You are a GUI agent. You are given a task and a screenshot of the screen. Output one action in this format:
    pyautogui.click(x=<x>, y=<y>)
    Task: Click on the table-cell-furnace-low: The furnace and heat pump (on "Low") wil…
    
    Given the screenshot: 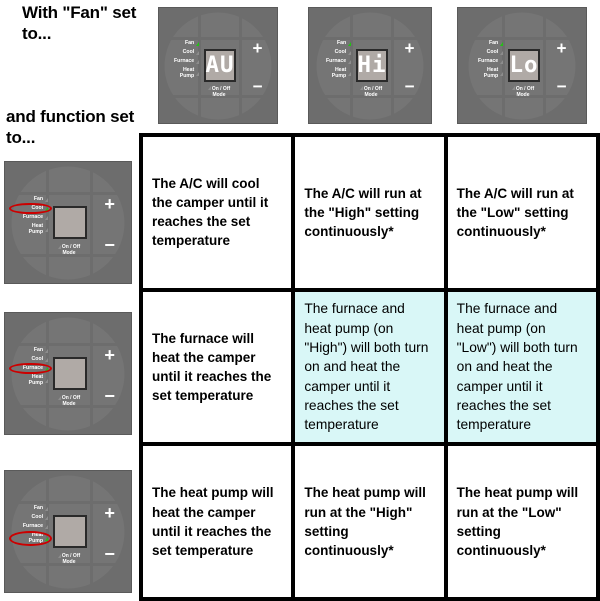 What is the action you would take?
    pyautogui.click(x=521, y=367)
    